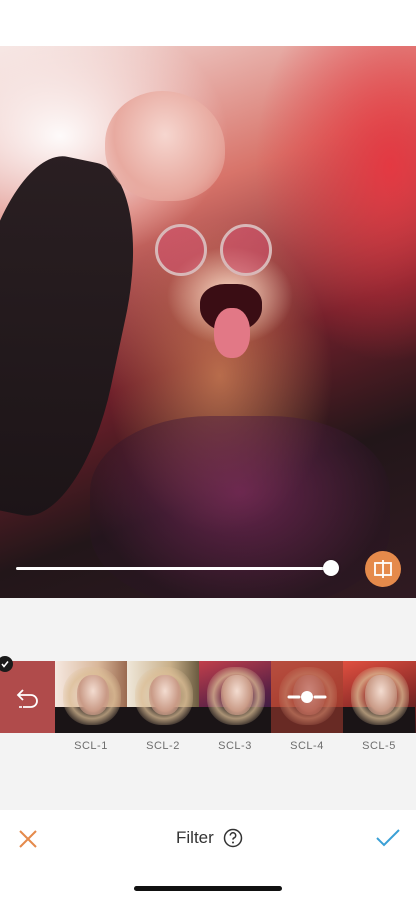 The width and height of the screenshot is (416, 900). What do you see at coordinates (208, 23) in the screenshot?
I see `status-bar-area` at bounding box center [208, 23].